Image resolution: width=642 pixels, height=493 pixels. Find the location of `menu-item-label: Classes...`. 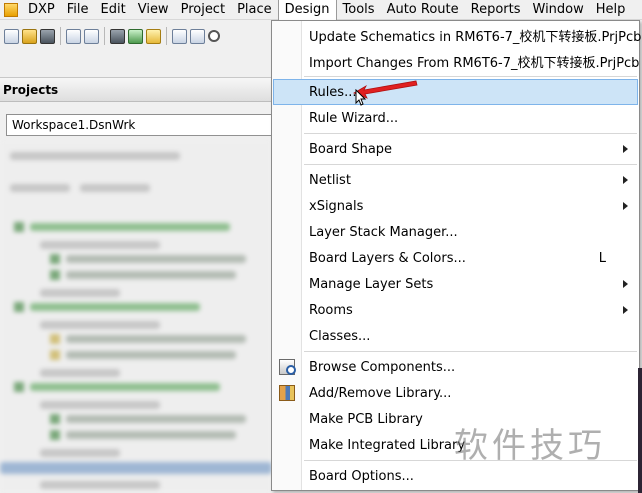

menu-item-label: Classes... is located at coordinates (340, 336).